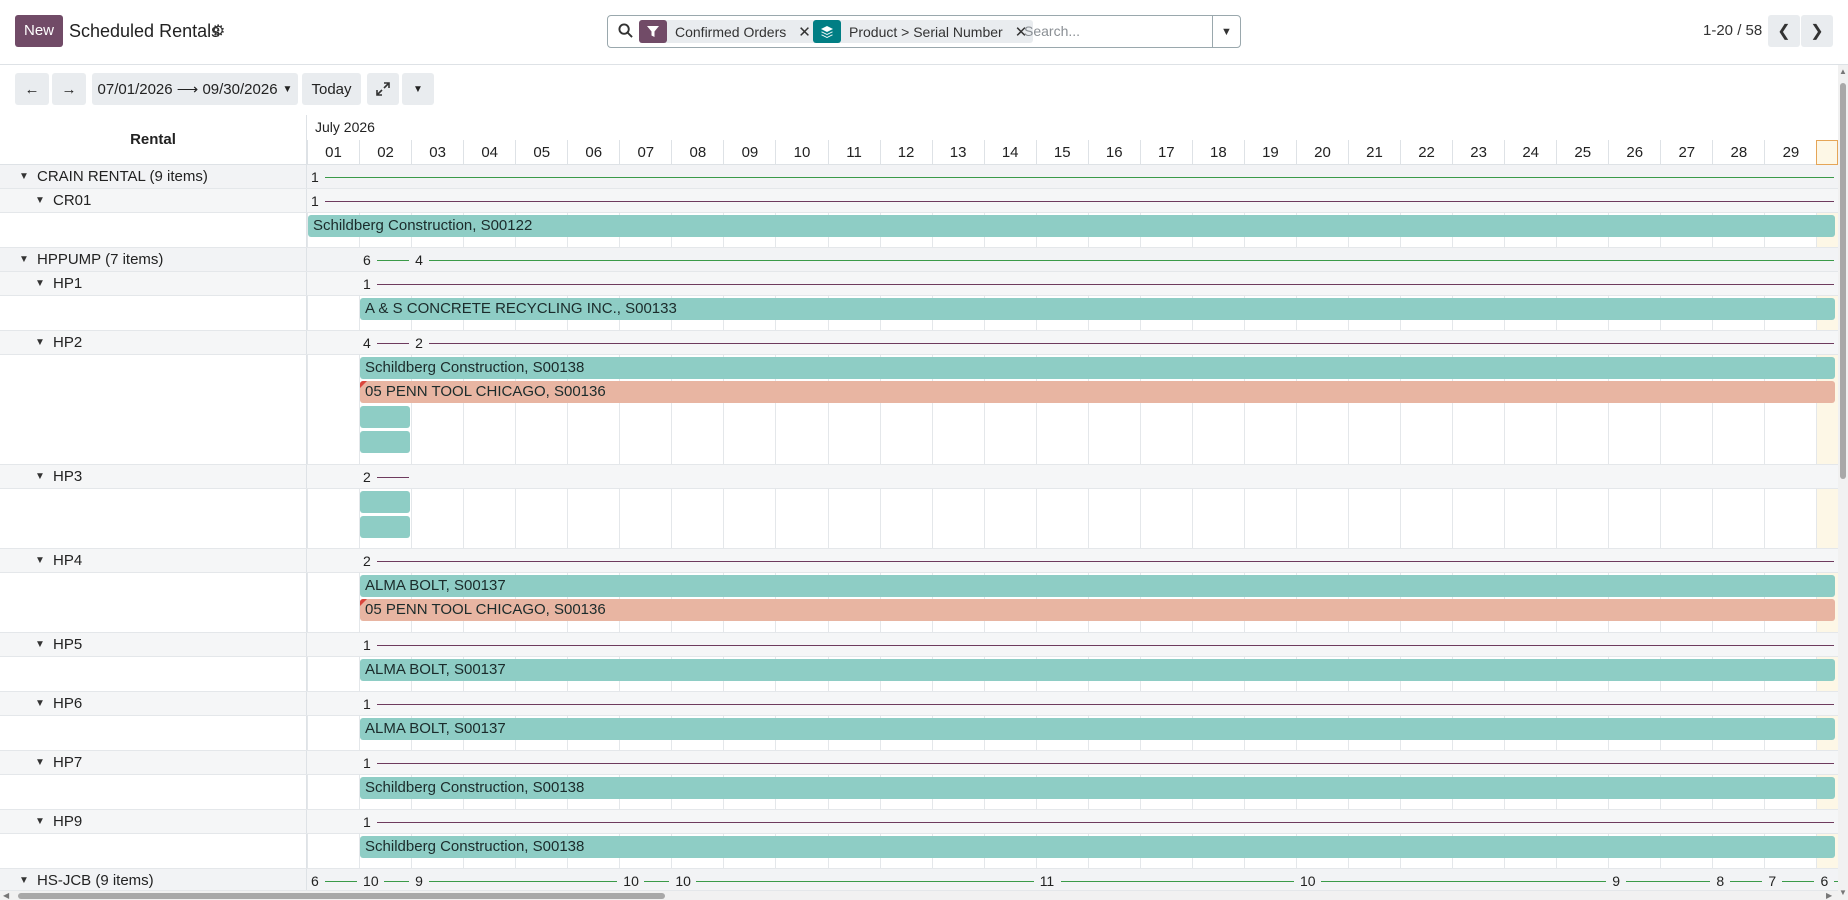 The width and height of the screenshot is (1848, 900). Describe the element at coordinates (919, 880) in the screenshot. I see `group-row: ▼ HS-JCB (9 items)` at that location.